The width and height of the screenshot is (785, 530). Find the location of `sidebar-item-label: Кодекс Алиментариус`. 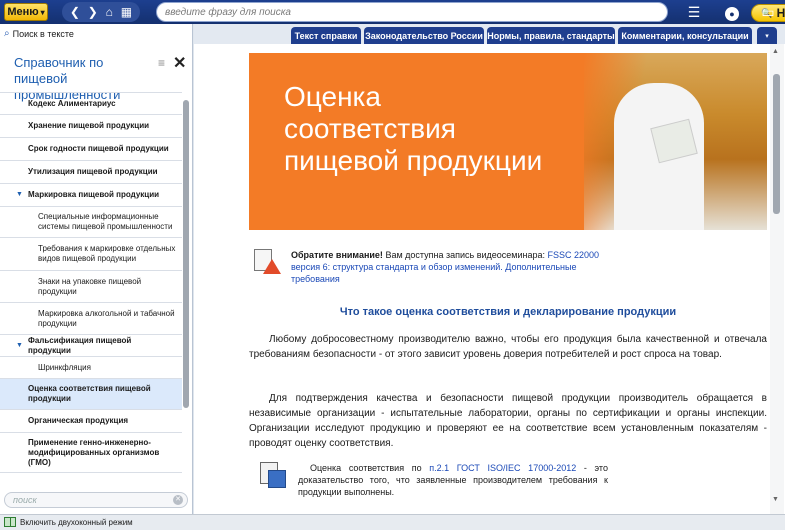

sidebar-item-label: Кодекс Алиментариус is located at coordinates (72, 103).